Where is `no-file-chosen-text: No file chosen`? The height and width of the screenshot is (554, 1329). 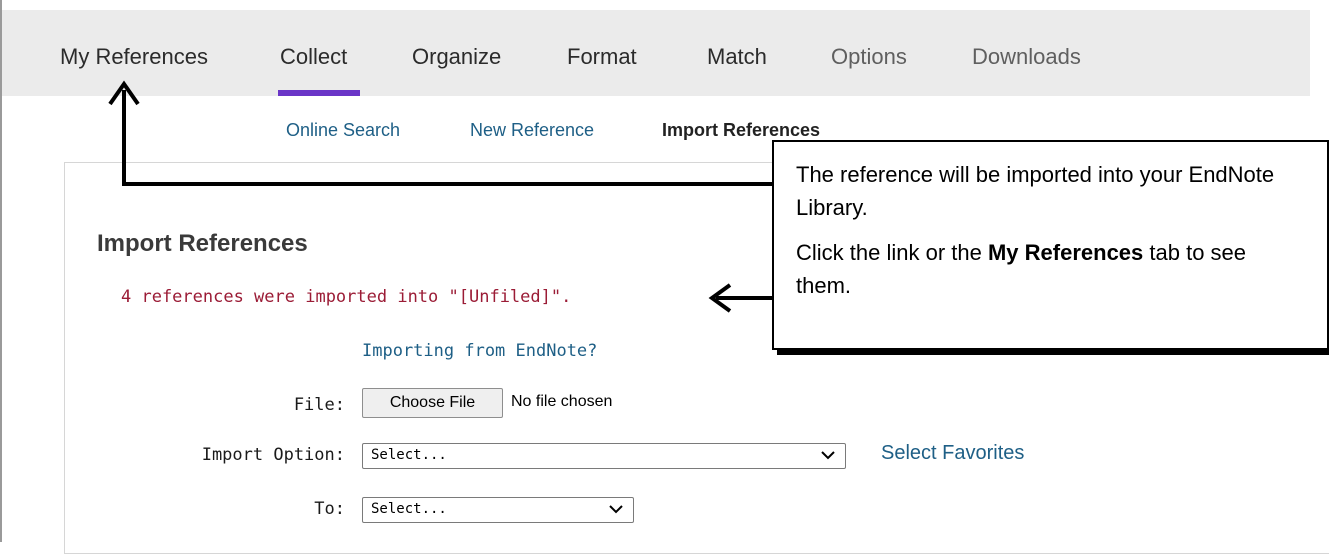
no-file-chosen-text: No file chosen is located at coordinates (562, 401).